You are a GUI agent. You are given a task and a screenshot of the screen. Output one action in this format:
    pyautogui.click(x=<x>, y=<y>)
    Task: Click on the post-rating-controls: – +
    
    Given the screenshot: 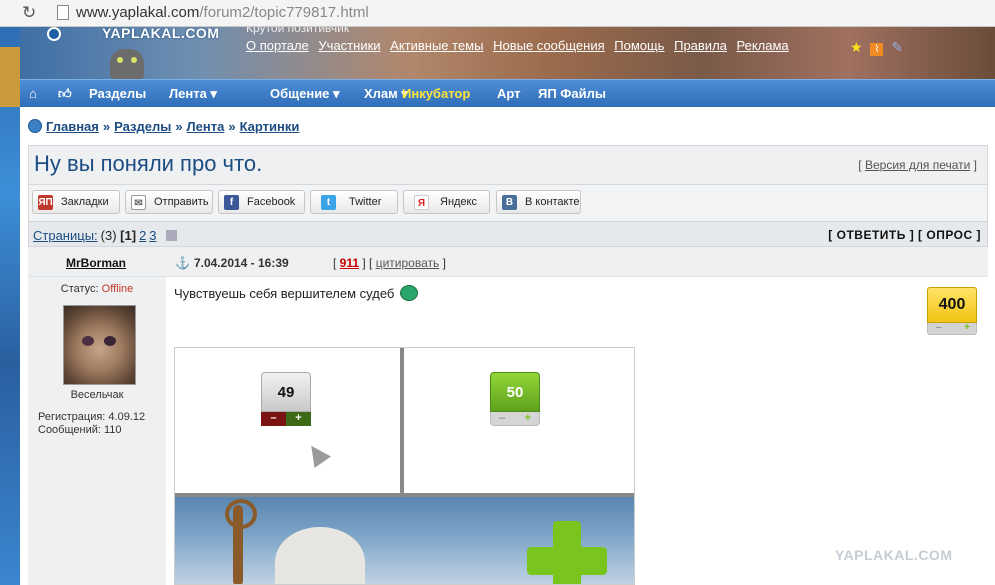 What is the action you would take?
    pyautogui.click(x=952, y=329)
    